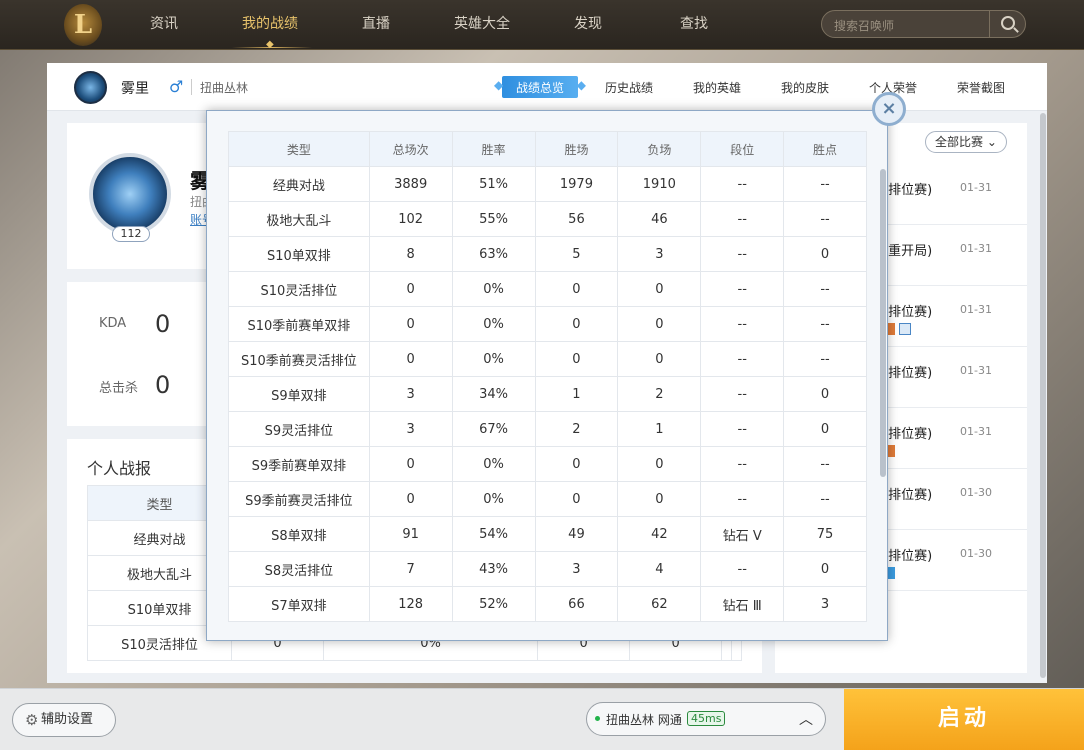 This screenshot has width=1084, height=750. I want to click on table-row: S9季前赛灵活排位 0 0% 0 0 -- --, so click(547, 499).